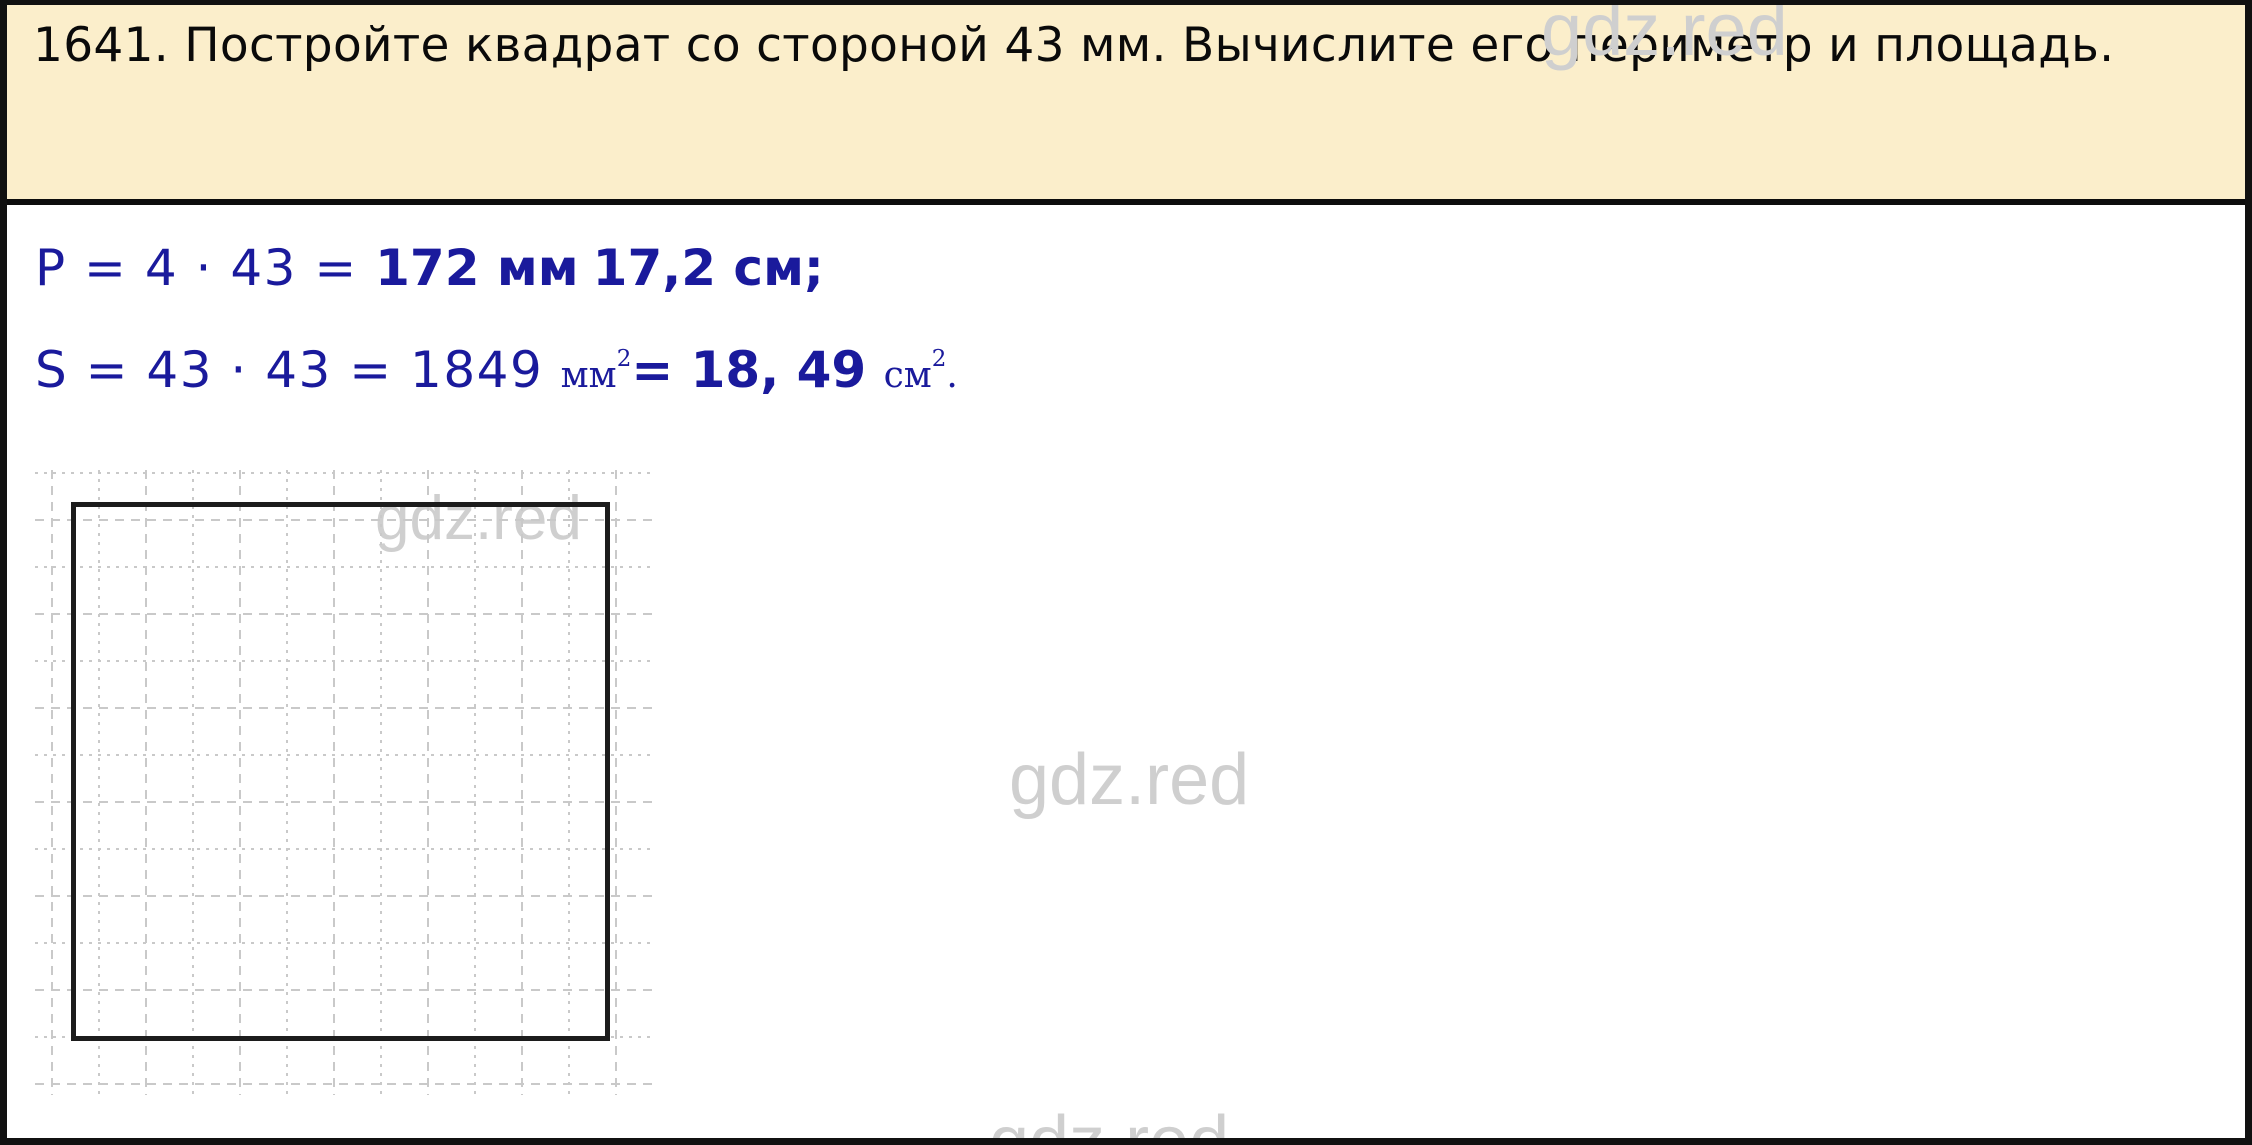 This screenshot has height=1145, width=2252. Describe the element at coordinates (787, 370) in the screenshot. I see `area-answer-cm: 18, 49` at that location.